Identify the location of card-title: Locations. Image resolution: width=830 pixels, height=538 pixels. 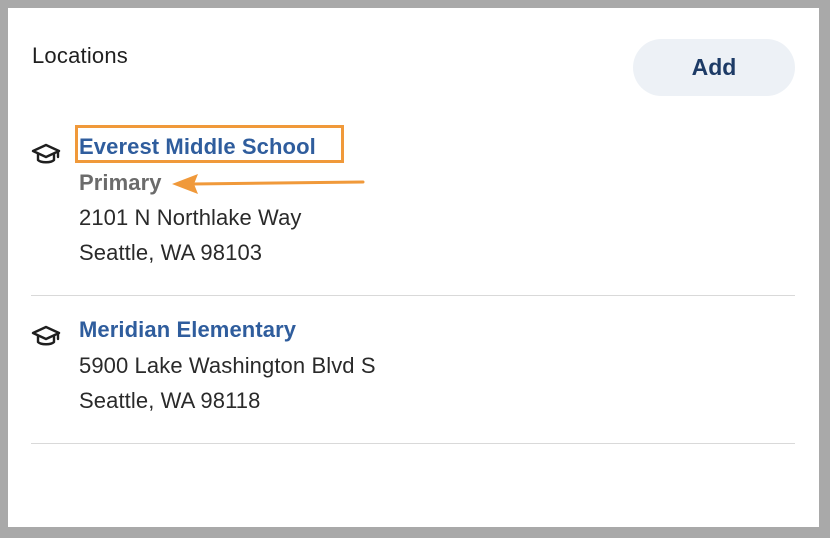
(80, 55).